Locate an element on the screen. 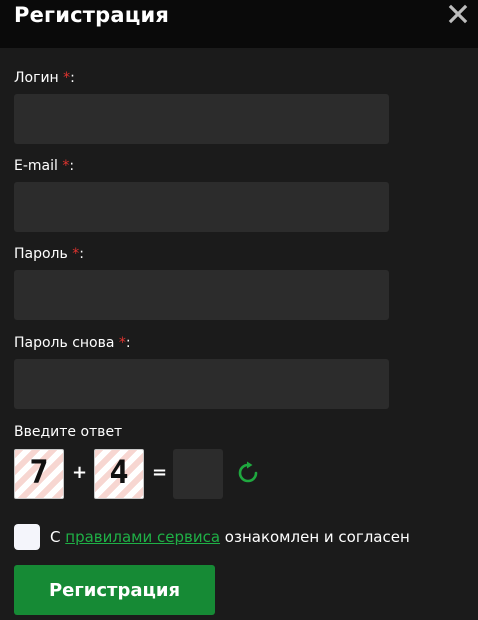 This screenshot has width=478, height=620. modal-header: Регистрация is located at coordinates (239, 24).